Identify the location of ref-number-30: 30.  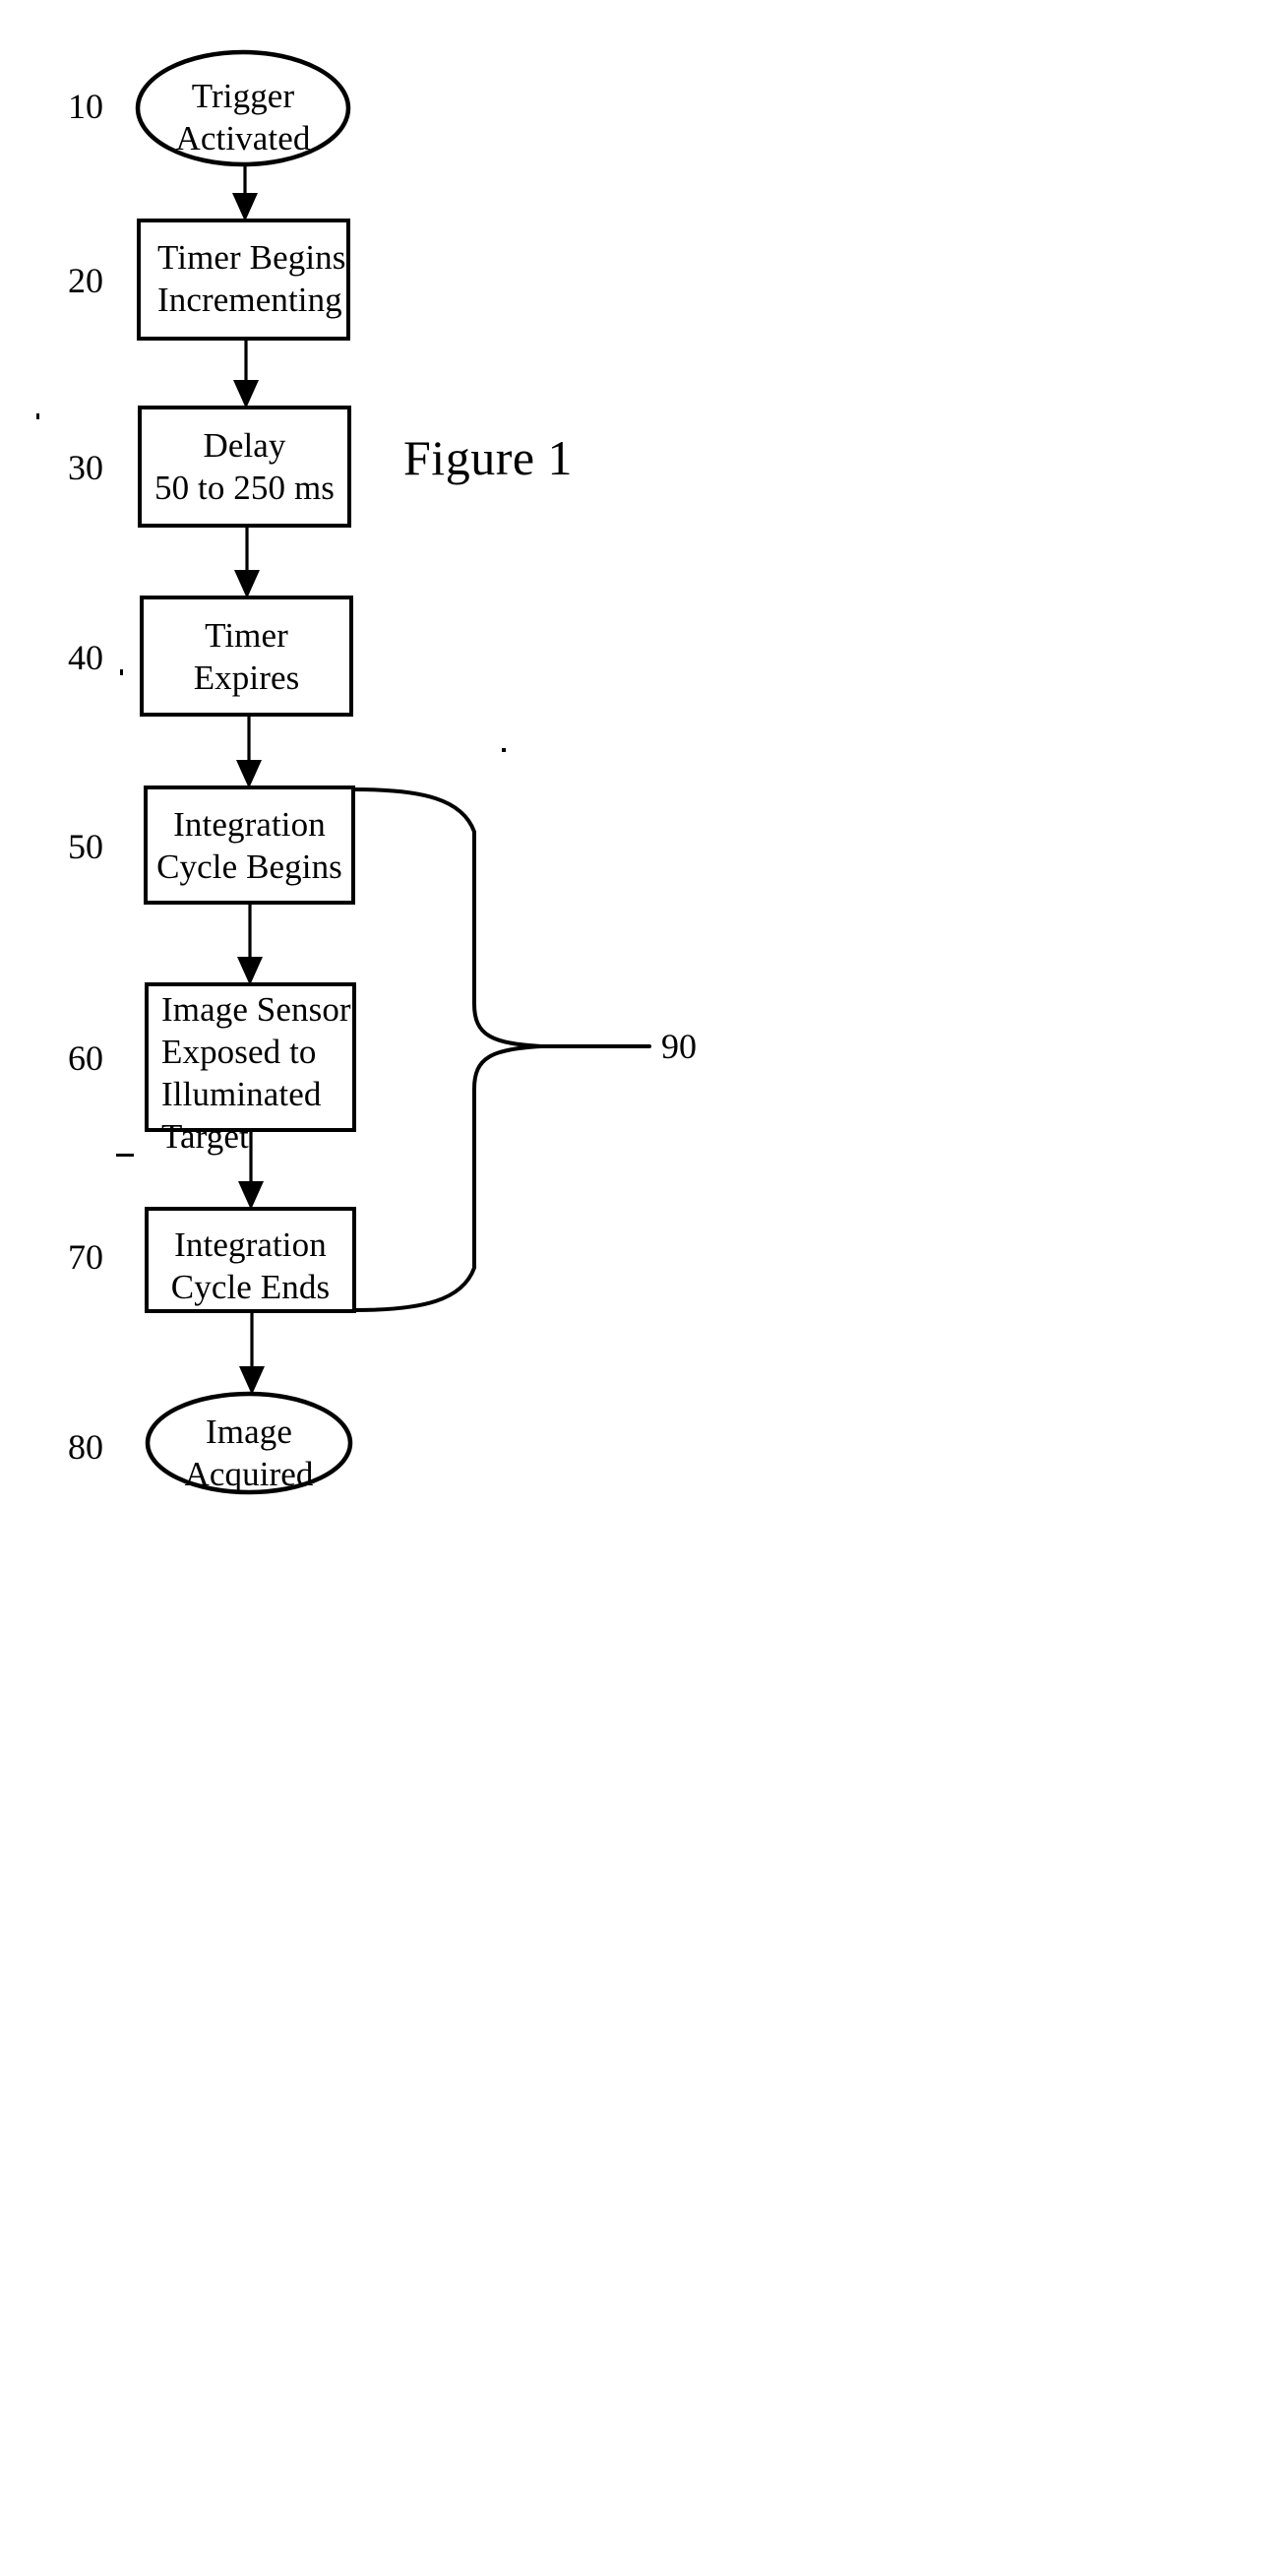
(85, 467).